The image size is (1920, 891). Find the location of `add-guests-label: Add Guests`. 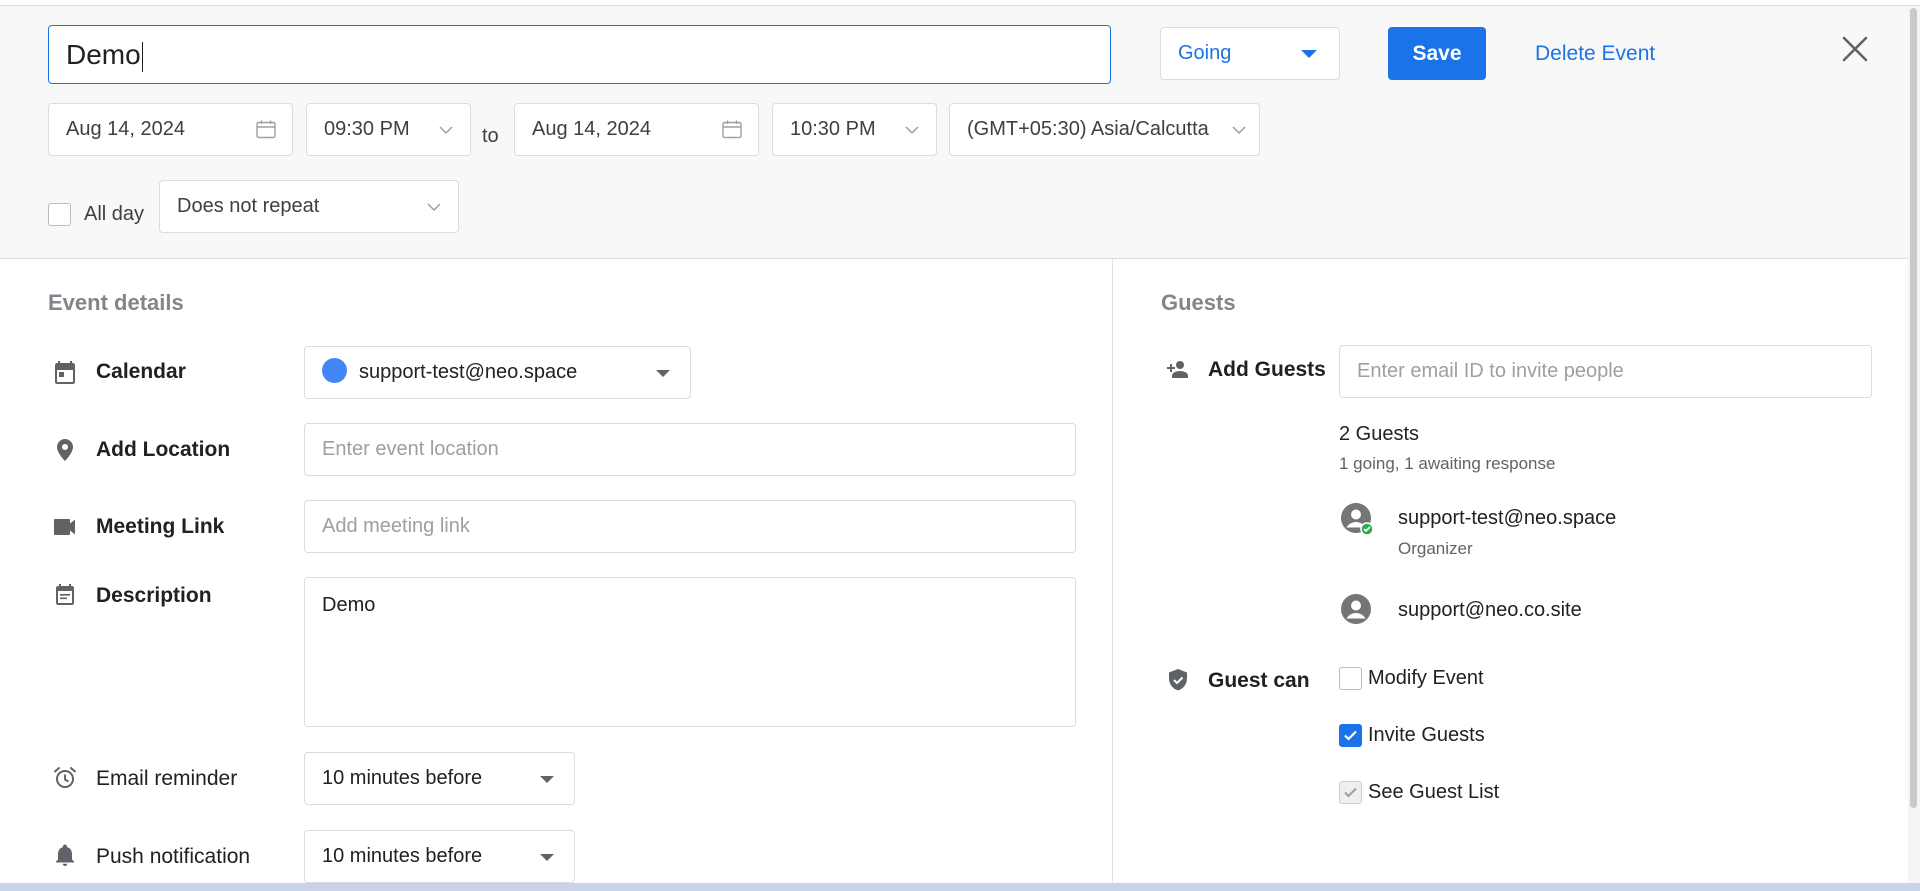

add-guests-label: Add Guests is located at coordinates (1267, 369).